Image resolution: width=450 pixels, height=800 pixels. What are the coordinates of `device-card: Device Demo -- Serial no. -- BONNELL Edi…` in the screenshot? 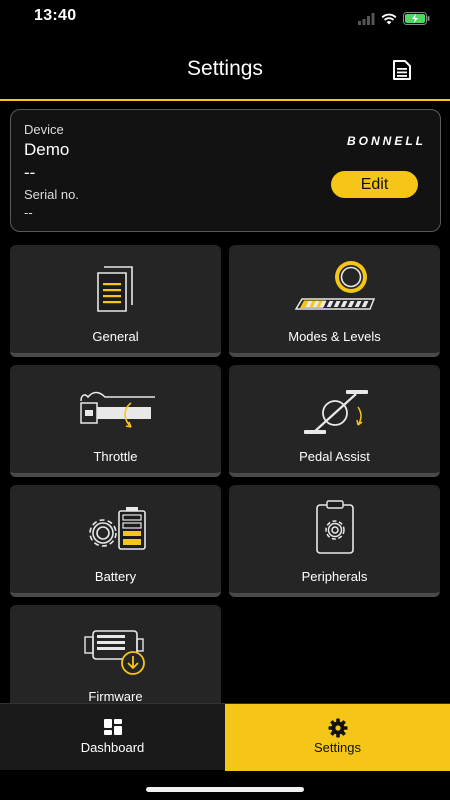 It's located at (225, 170).